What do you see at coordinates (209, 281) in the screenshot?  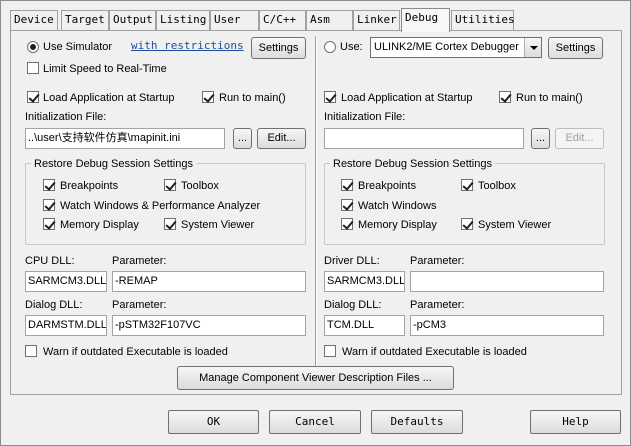 I see `cpu-dll-param-input: -REMAP` at bounding box center [209, 281].